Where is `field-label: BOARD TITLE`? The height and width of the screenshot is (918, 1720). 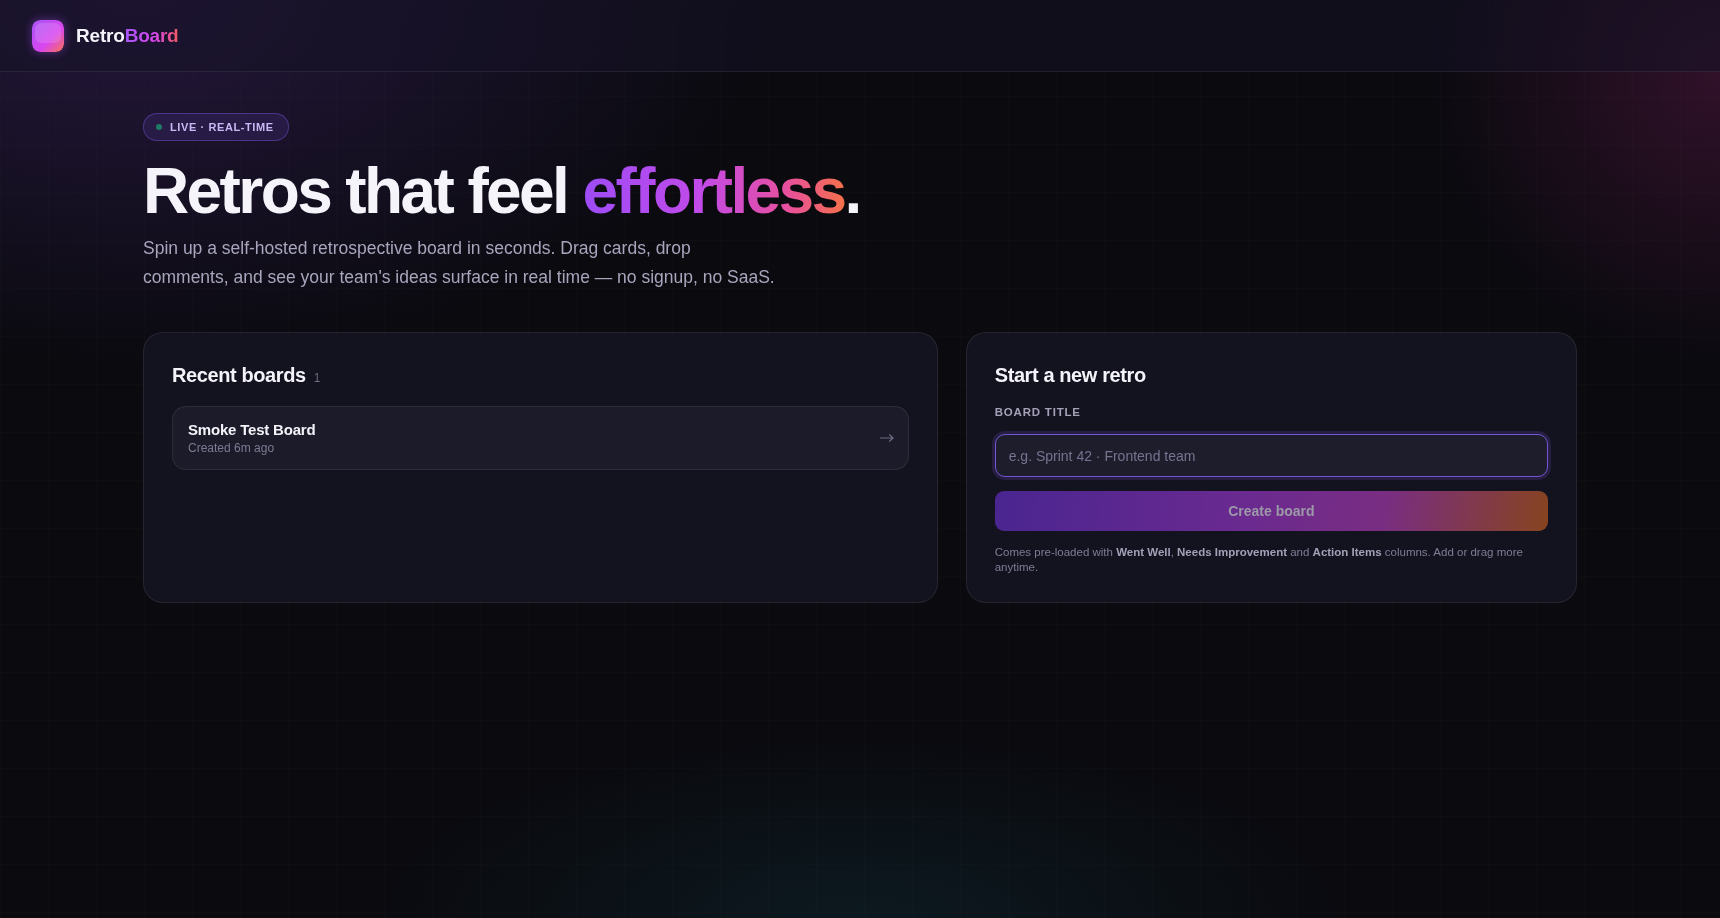
field-label: BOARD TITLE is located at coordinates (1037, 412).